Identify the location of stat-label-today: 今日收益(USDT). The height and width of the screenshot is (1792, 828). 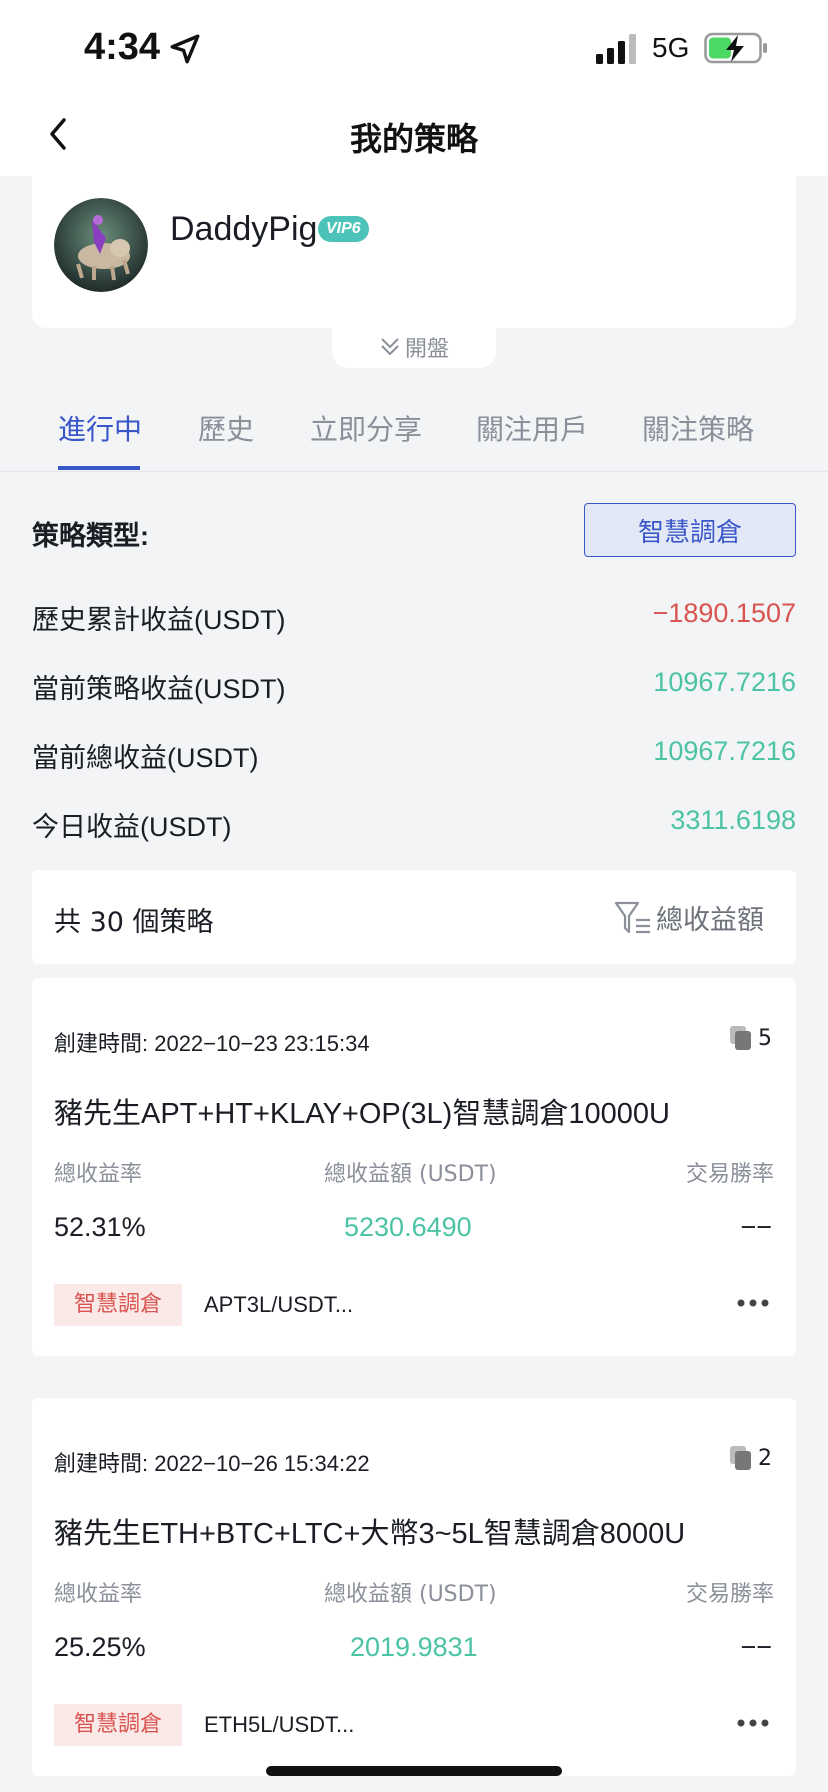
(132, 827).